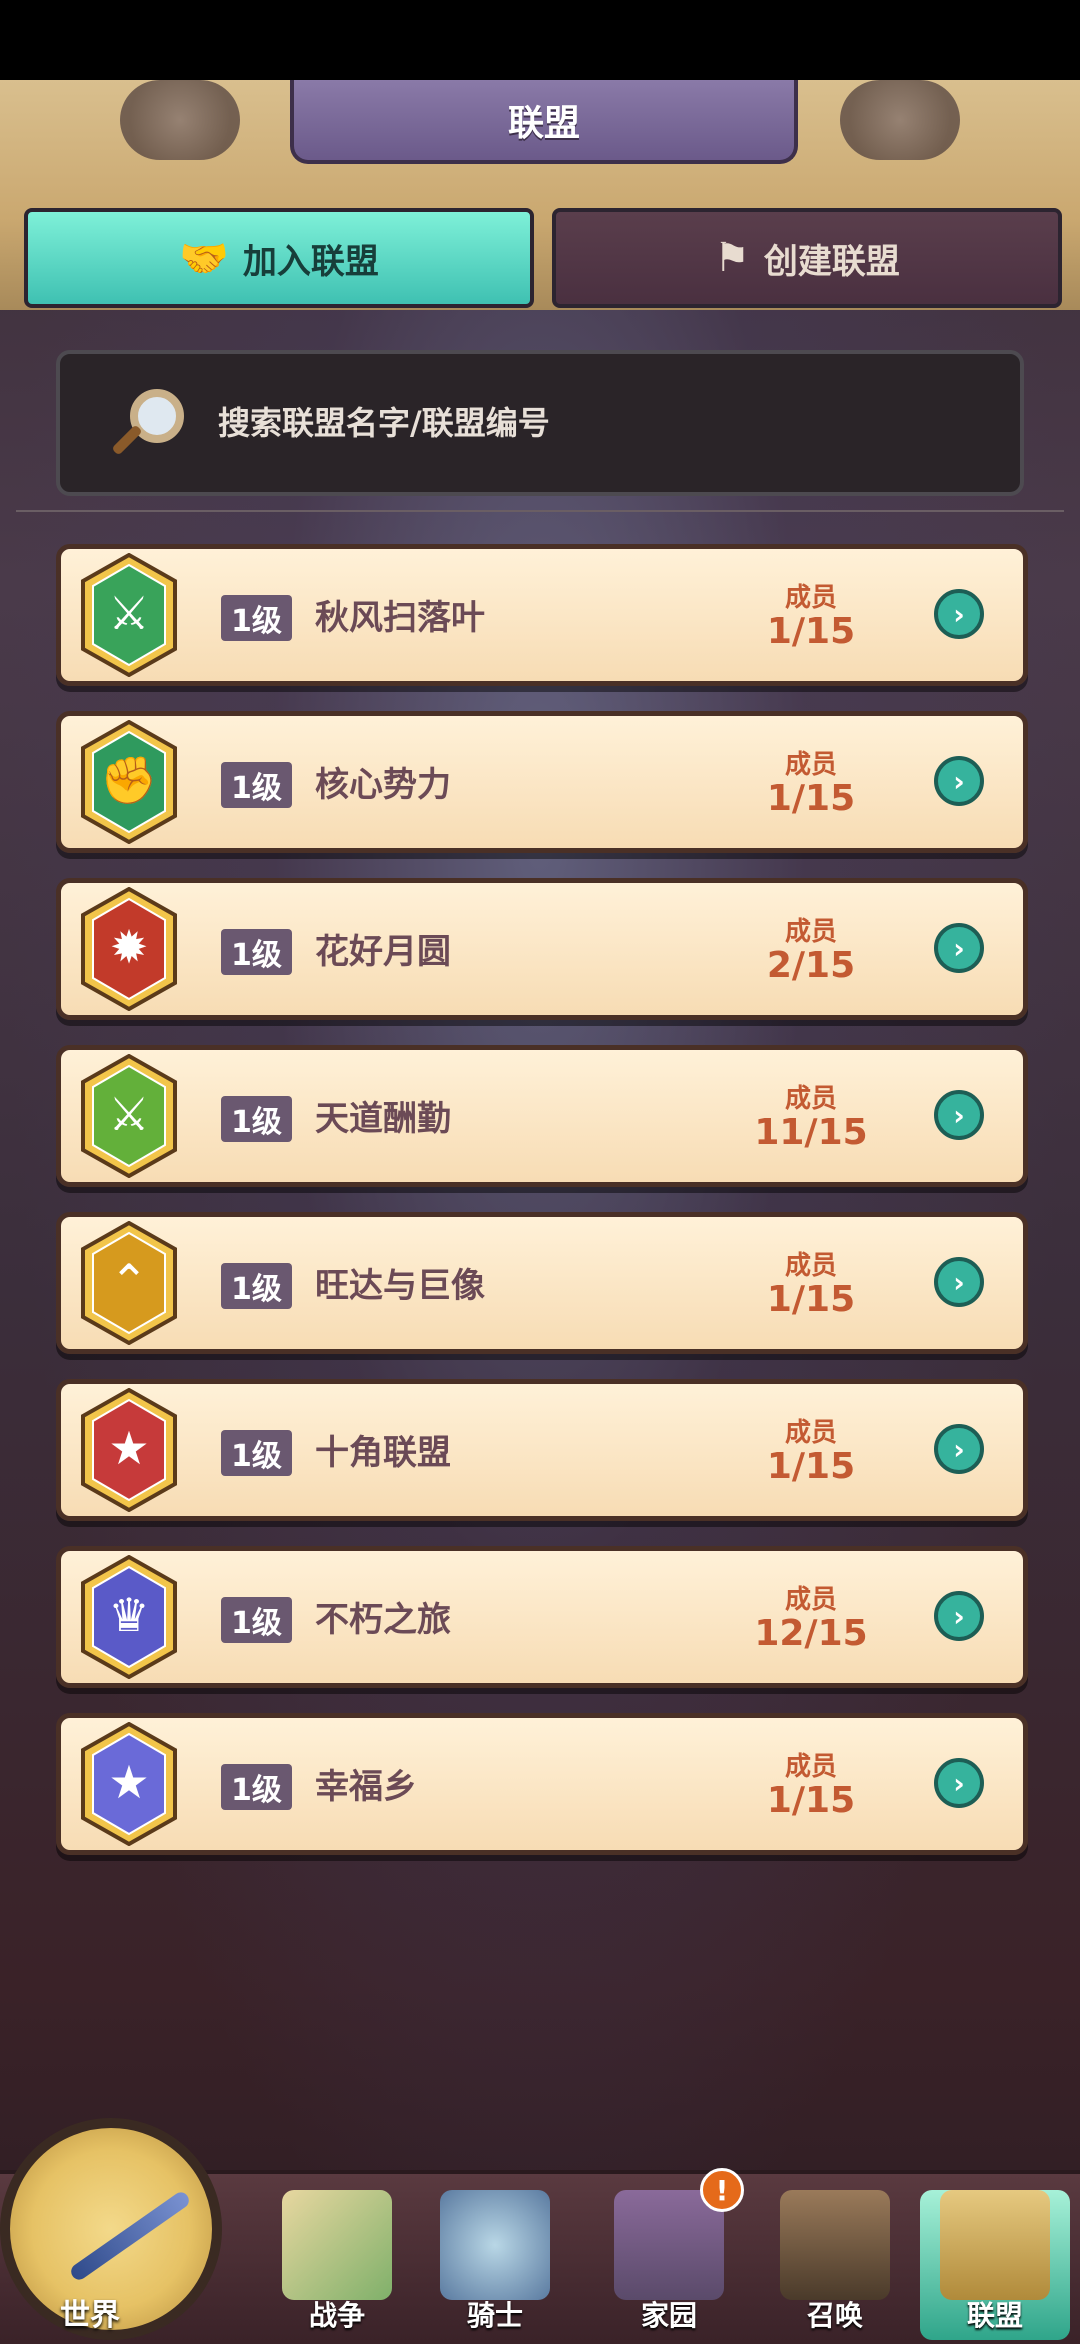 This screenshot has height=2344, width=1080. I want to click on flag-icon: ⚑, so click(732, 258).